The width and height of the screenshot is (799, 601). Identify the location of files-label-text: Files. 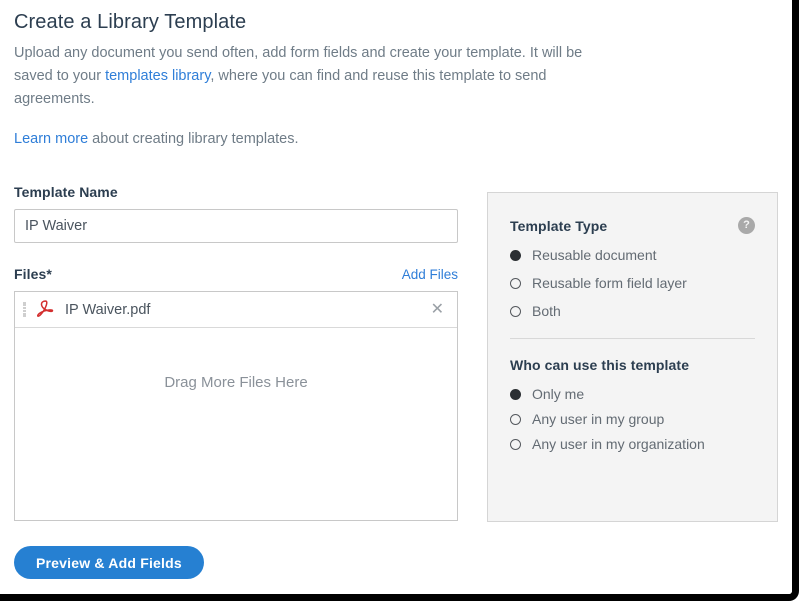
(30, 274).